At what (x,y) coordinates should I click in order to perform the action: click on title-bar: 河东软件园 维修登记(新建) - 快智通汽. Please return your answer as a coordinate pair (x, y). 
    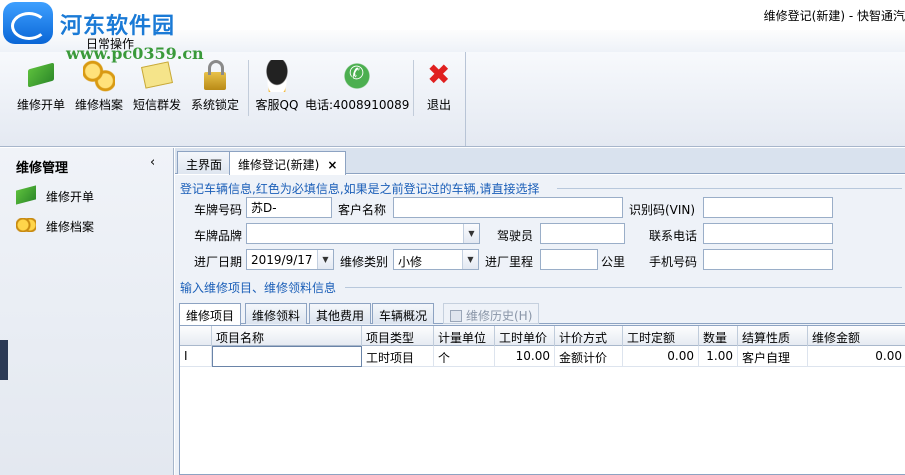
    Looking at the image, I should click on (452, 22).